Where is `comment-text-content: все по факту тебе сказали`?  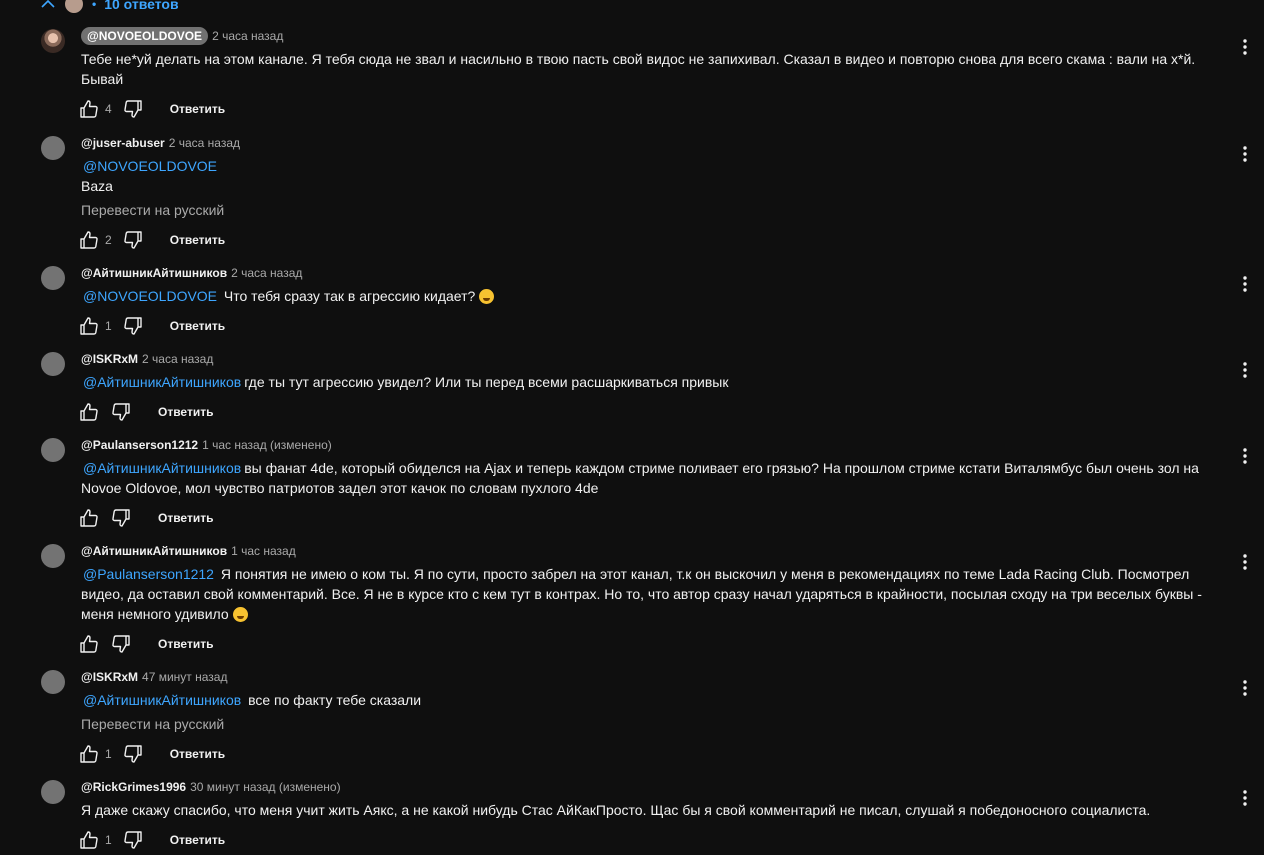
comment-text-content: все по факту тебе сказали is located at coordinates (335, 700).